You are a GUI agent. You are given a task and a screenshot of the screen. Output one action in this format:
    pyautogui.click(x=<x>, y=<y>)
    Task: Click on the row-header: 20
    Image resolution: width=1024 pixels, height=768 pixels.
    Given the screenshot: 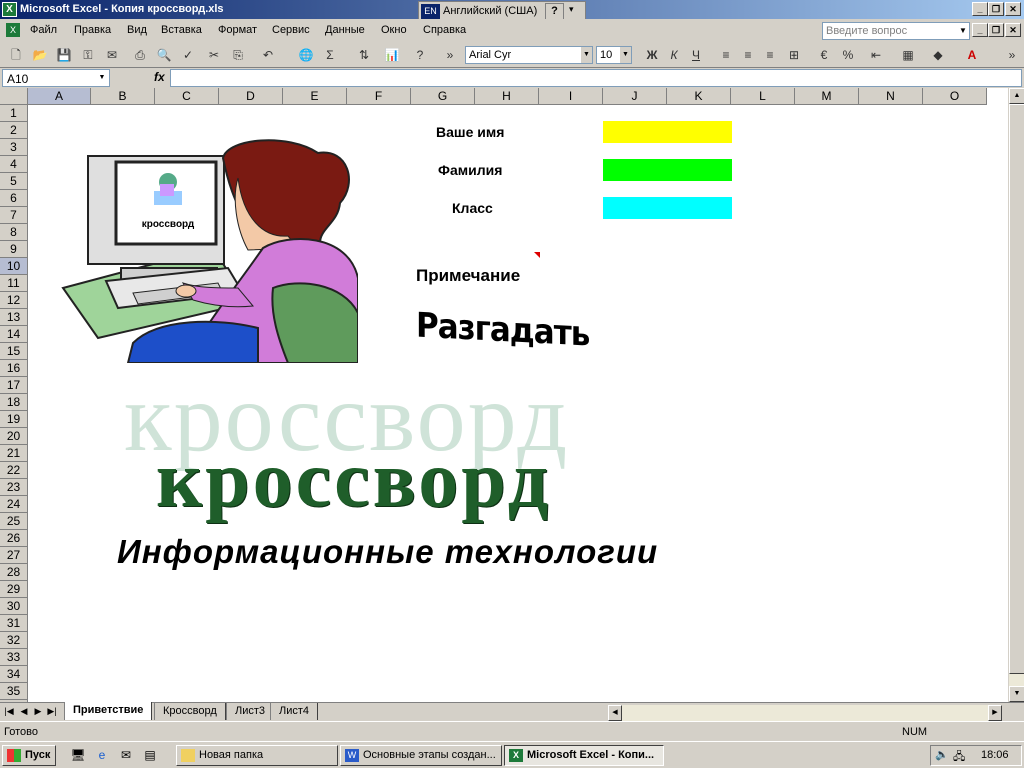 What is the action you would take?
    pyautogui.click(x=14, y=436)
    